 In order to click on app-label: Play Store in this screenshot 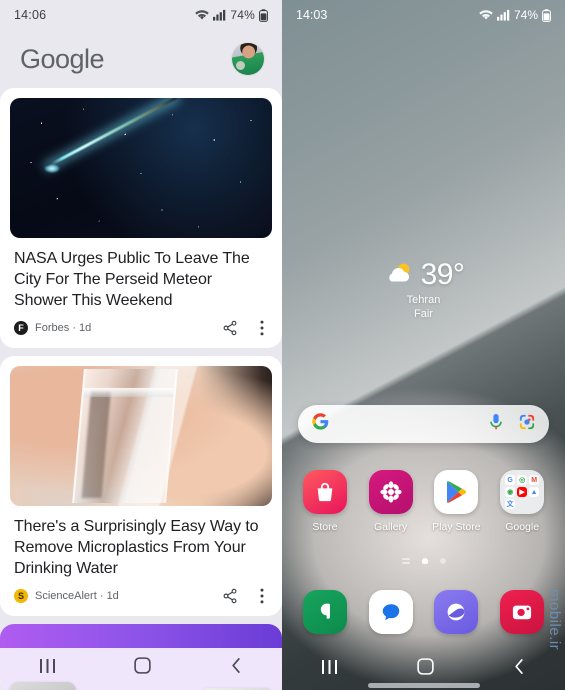, I will do `click(456, 527)`.